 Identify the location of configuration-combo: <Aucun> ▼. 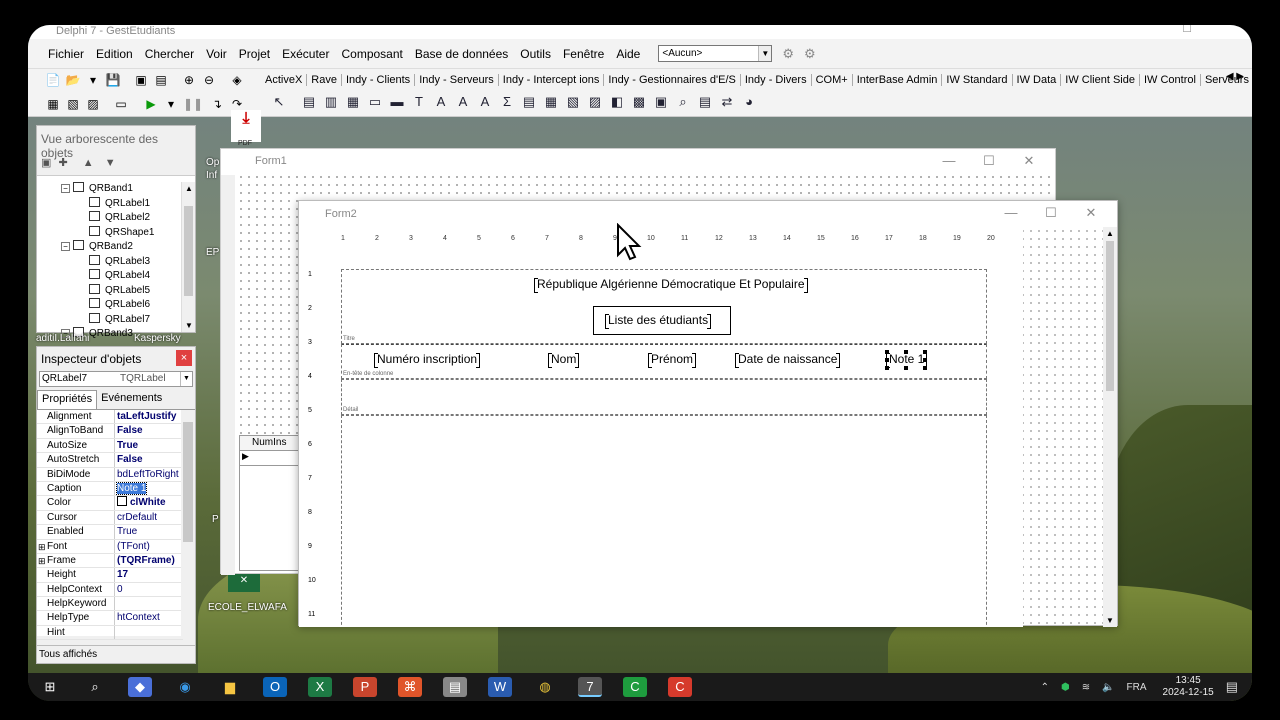
(715, 53).